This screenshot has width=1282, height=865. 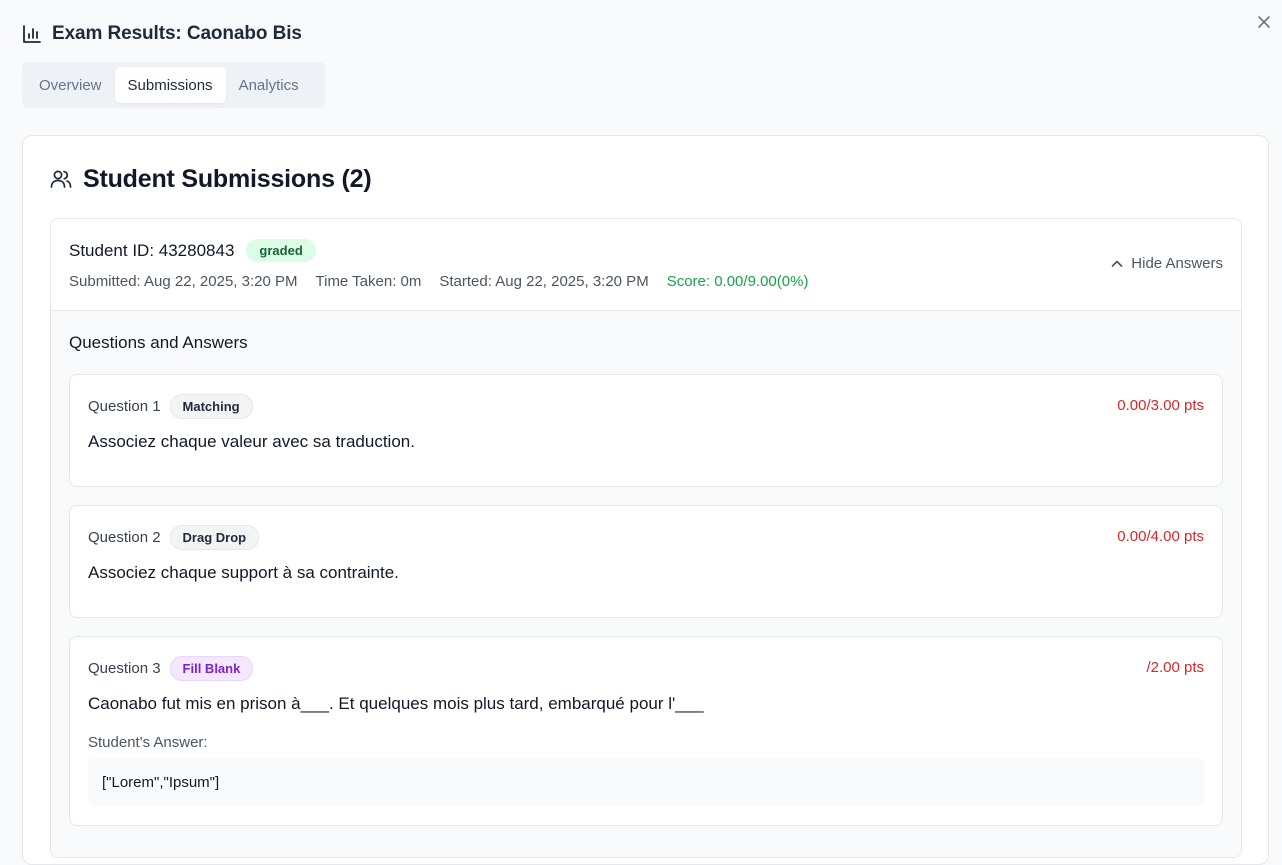 What do you see at coordinates (227, 178) in the screenshot?
I see `submissions-title: Student Submissions (2)` at bounding box center [227, 178].